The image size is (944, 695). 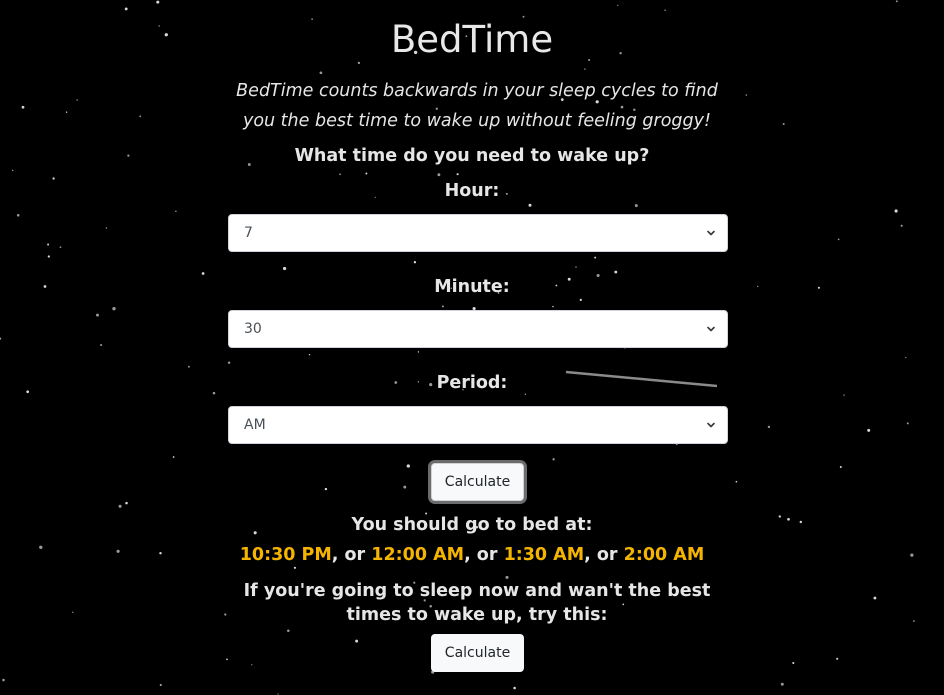 I want to click on bedtime-option-3: 1:30 AM, so click(x=544, y=555).